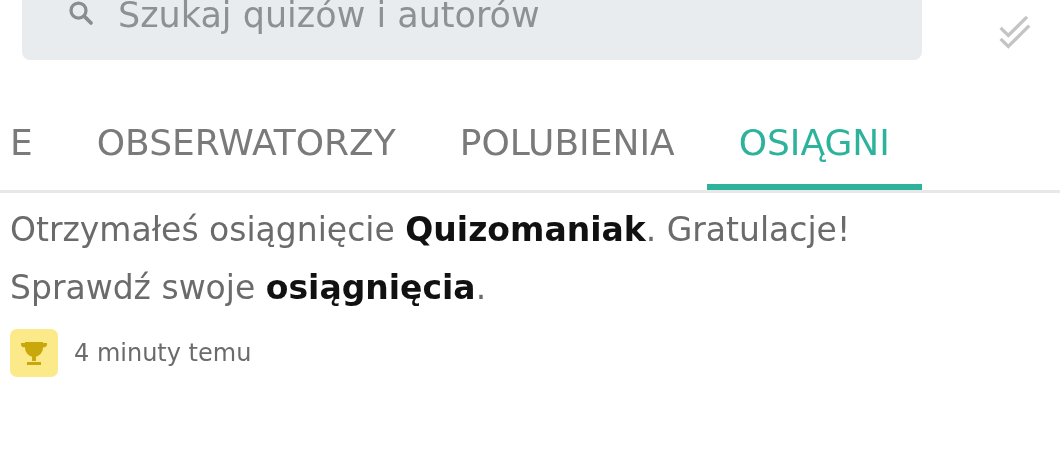 The width and height of the screenshot is (1060, 454). I want to click on trophy-icon, so click(34, 353).